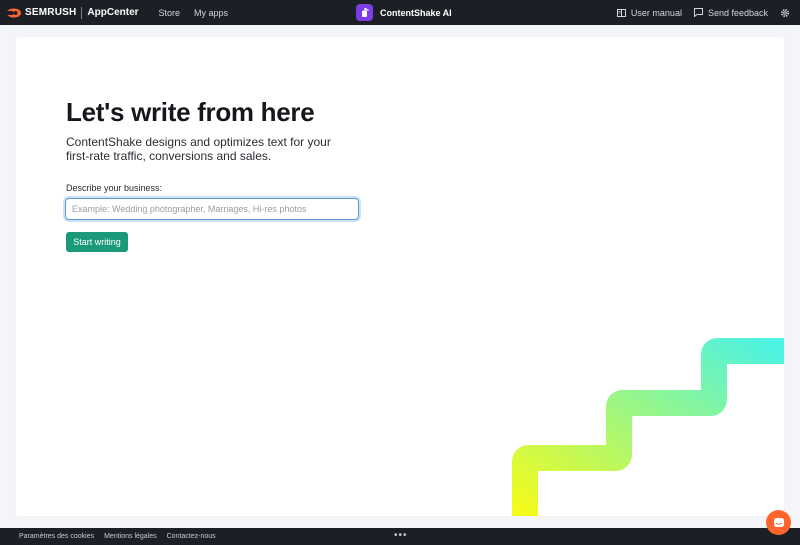  Describe the element at coordinates (170, 13) in the screenshot. I see `nav-store: Store` at that location.